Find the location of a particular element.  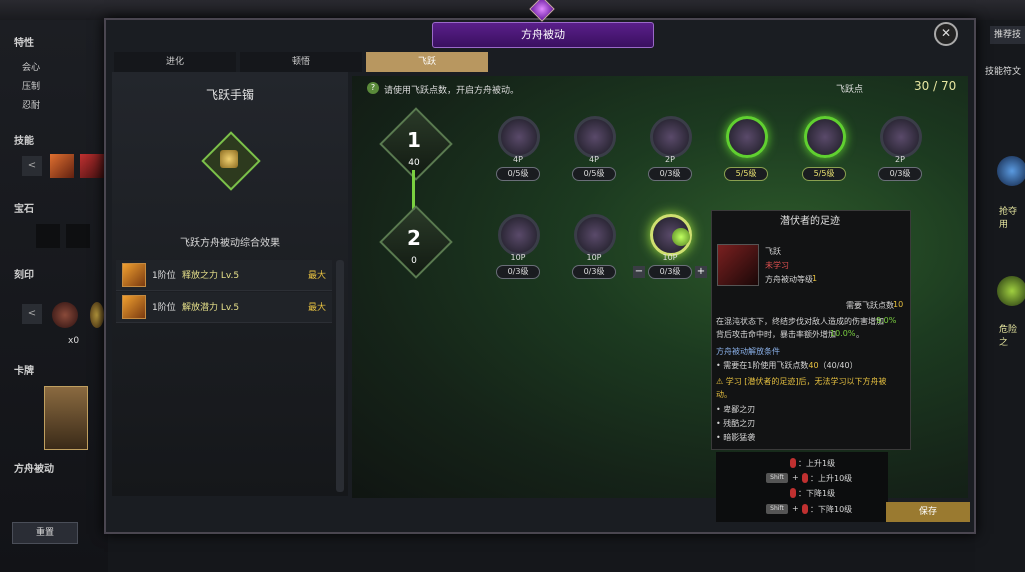

tooltip-desc-value: 9.0% is located at coordinates (886, 320).